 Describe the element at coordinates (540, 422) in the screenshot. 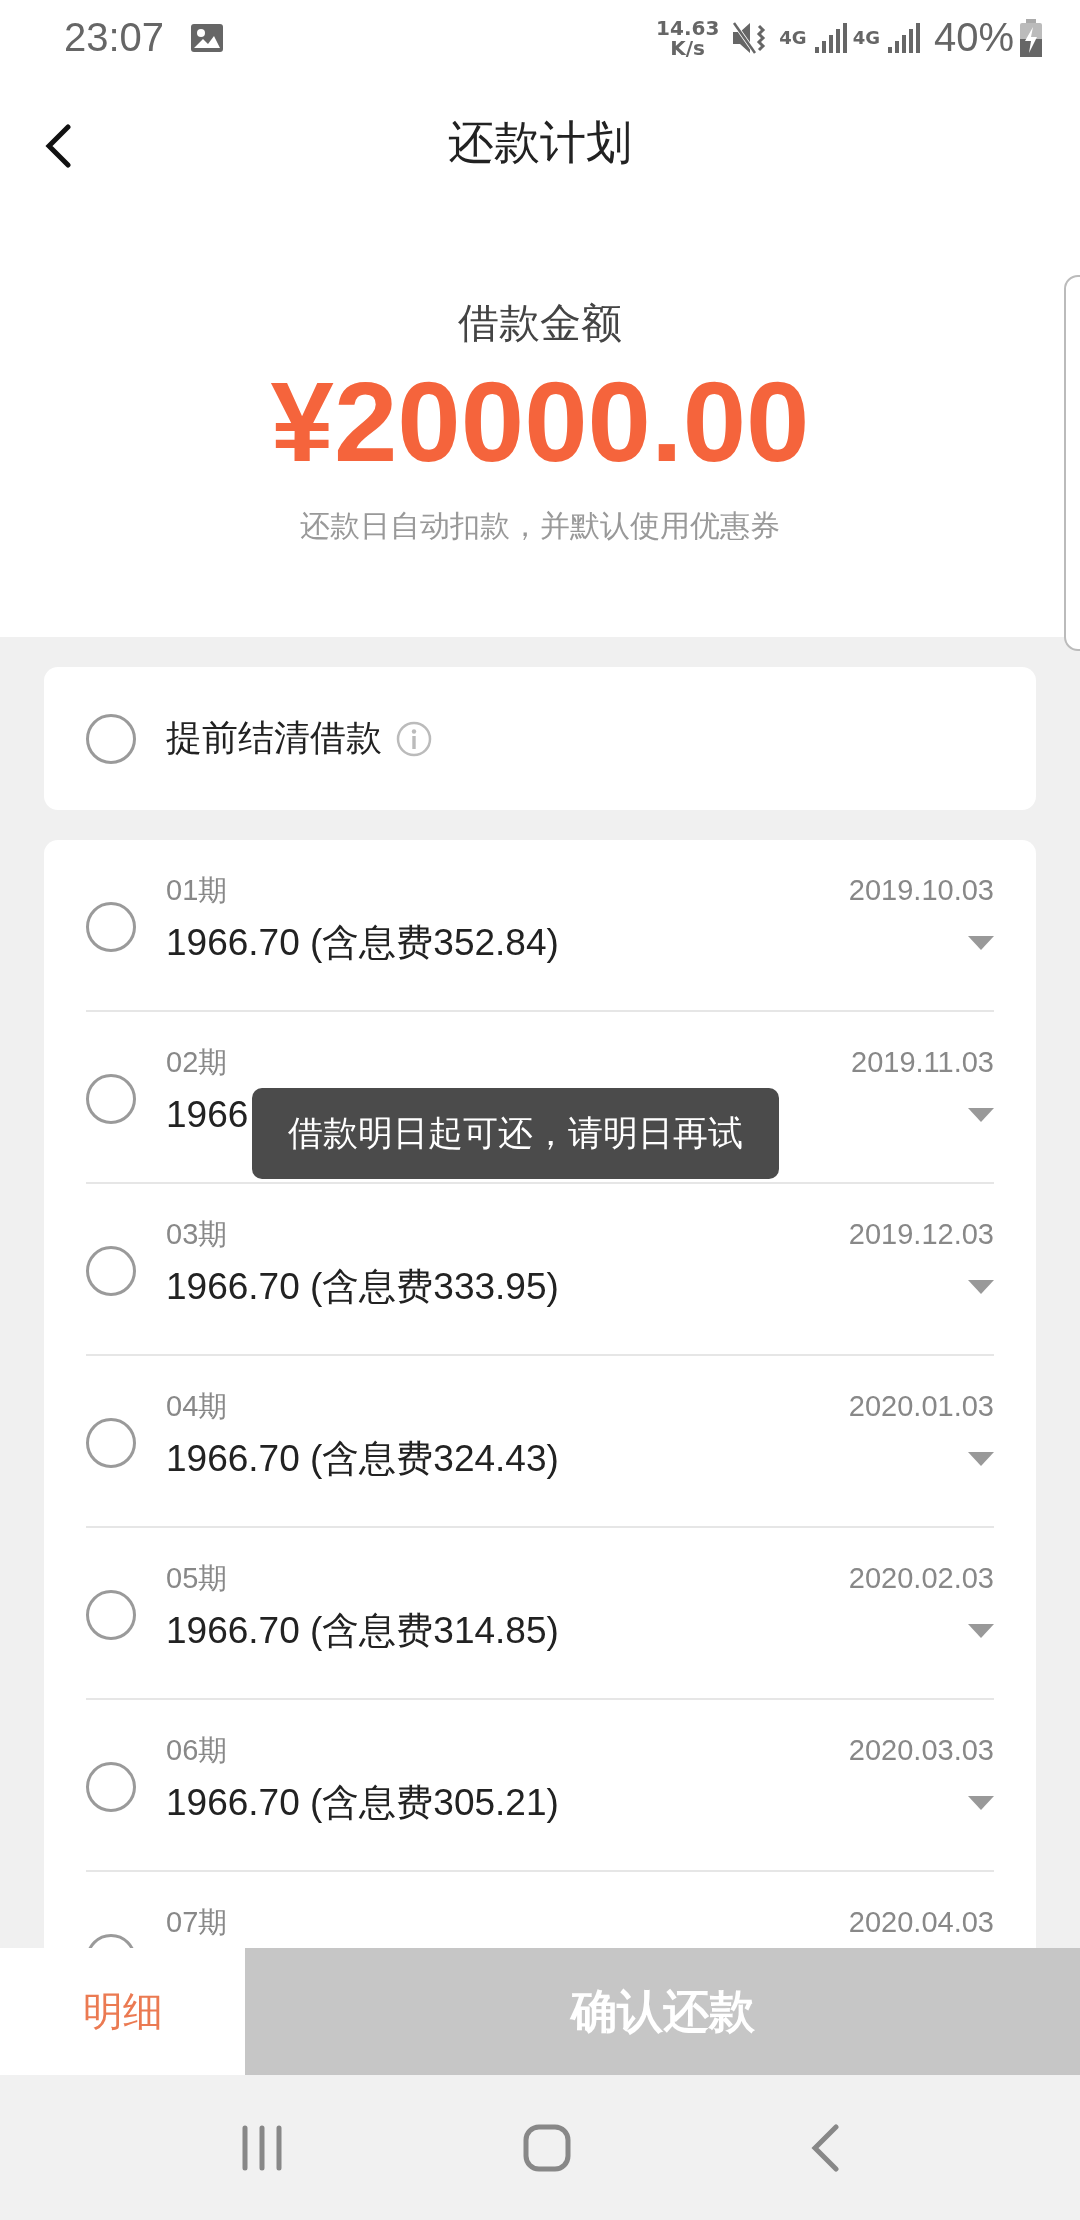

I see `loan-amount: ¥20000.00` at that location.